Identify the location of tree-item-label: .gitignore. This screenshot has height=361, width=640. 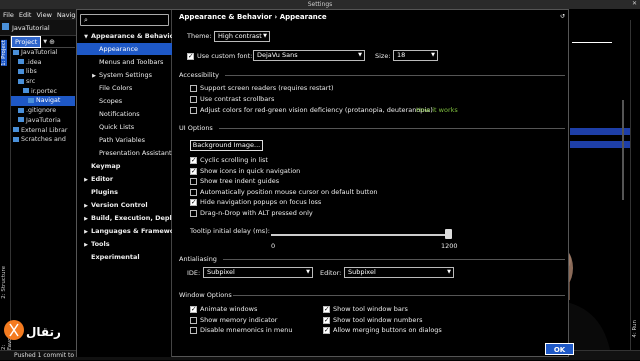
(41, 111).